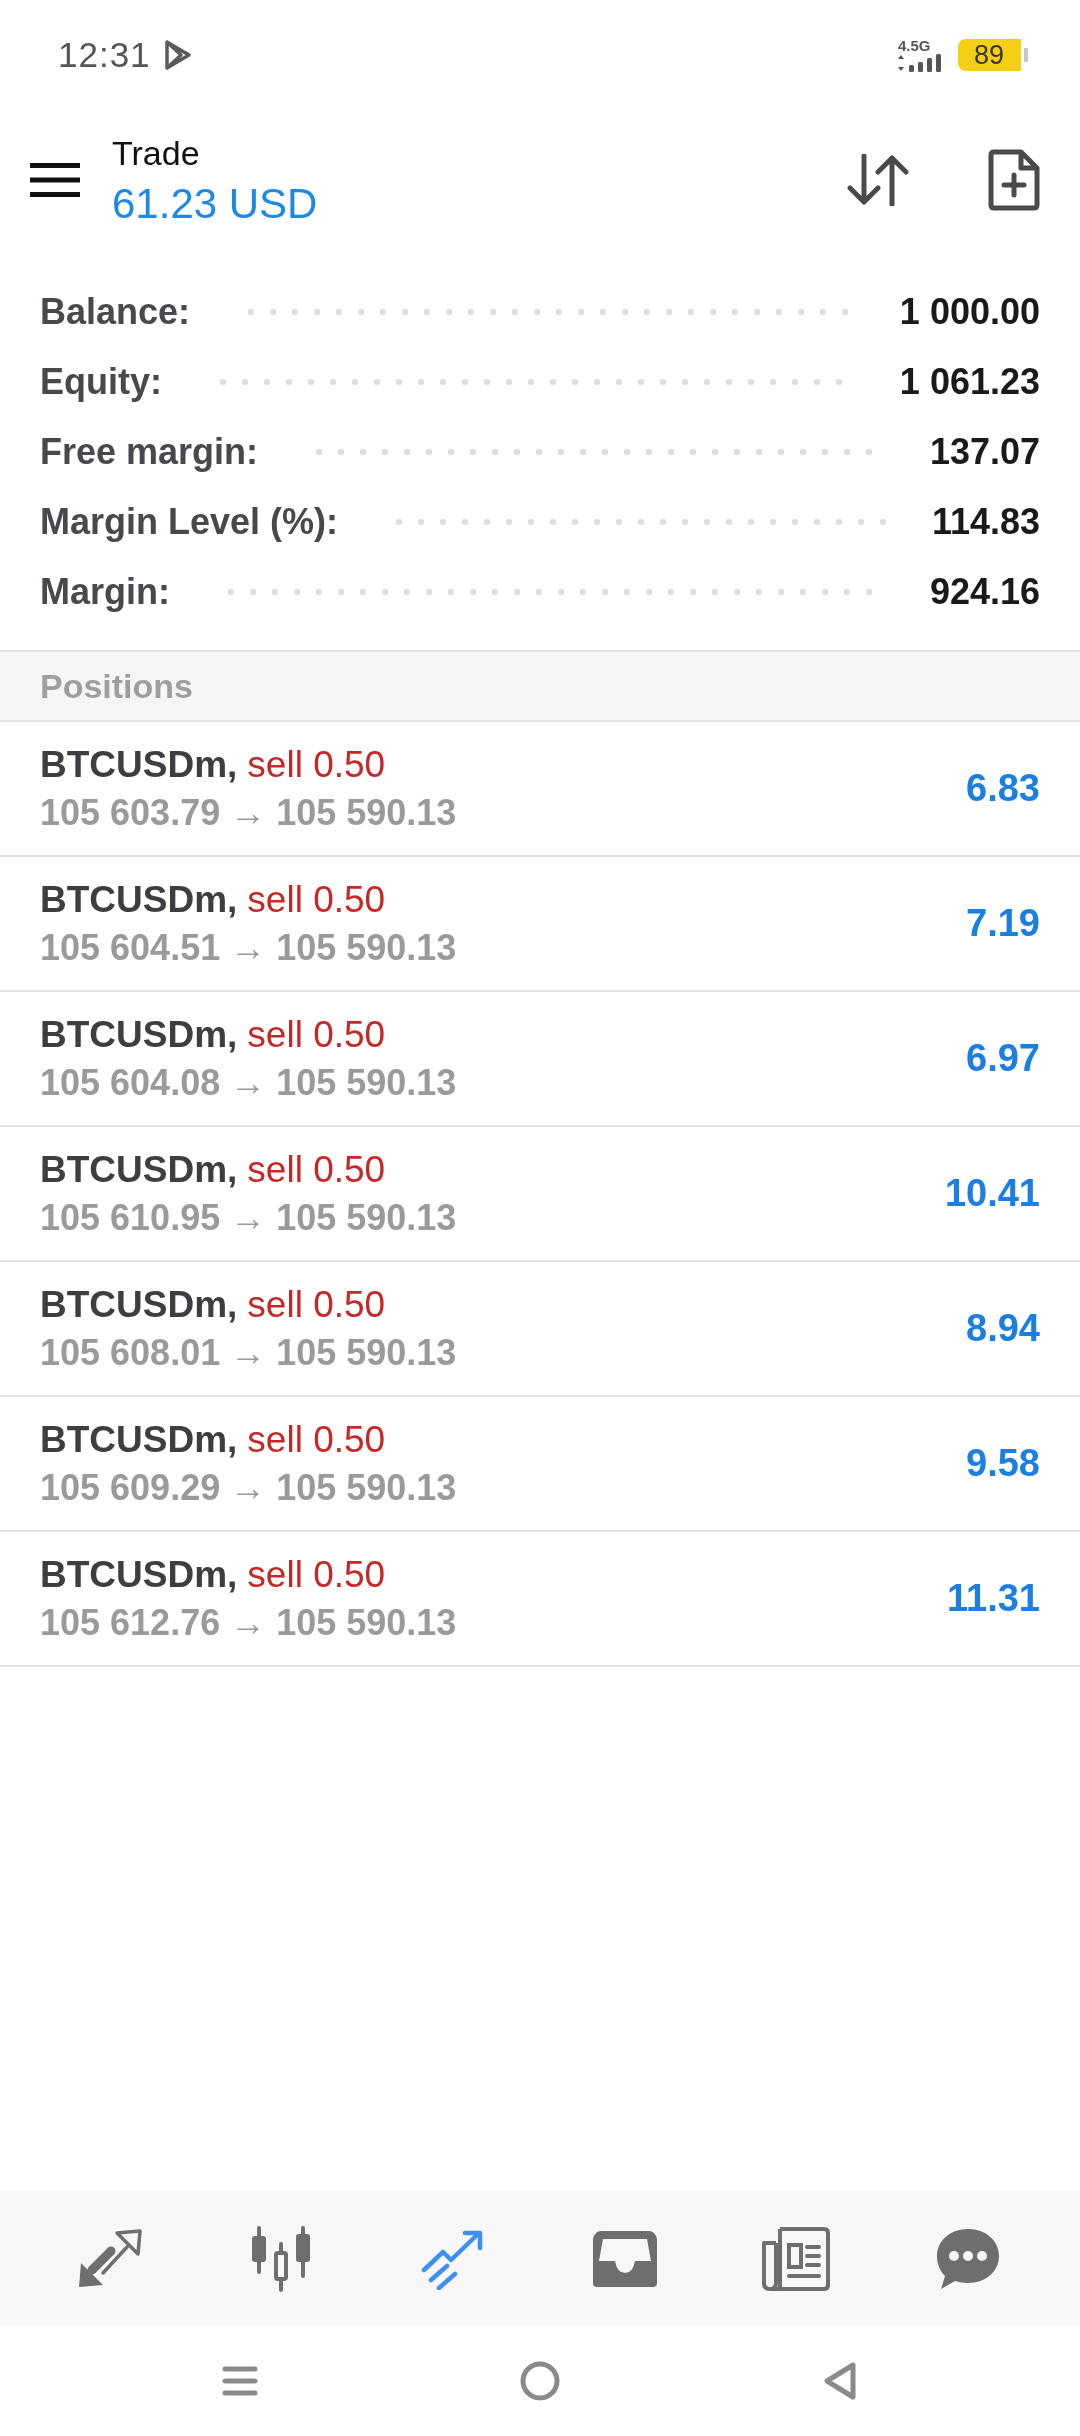 This screenshot has height=2436, width=1080. Describe the element at coordinates (101, 382) in the screenshot. I see `account-label: Equity:` at that location.